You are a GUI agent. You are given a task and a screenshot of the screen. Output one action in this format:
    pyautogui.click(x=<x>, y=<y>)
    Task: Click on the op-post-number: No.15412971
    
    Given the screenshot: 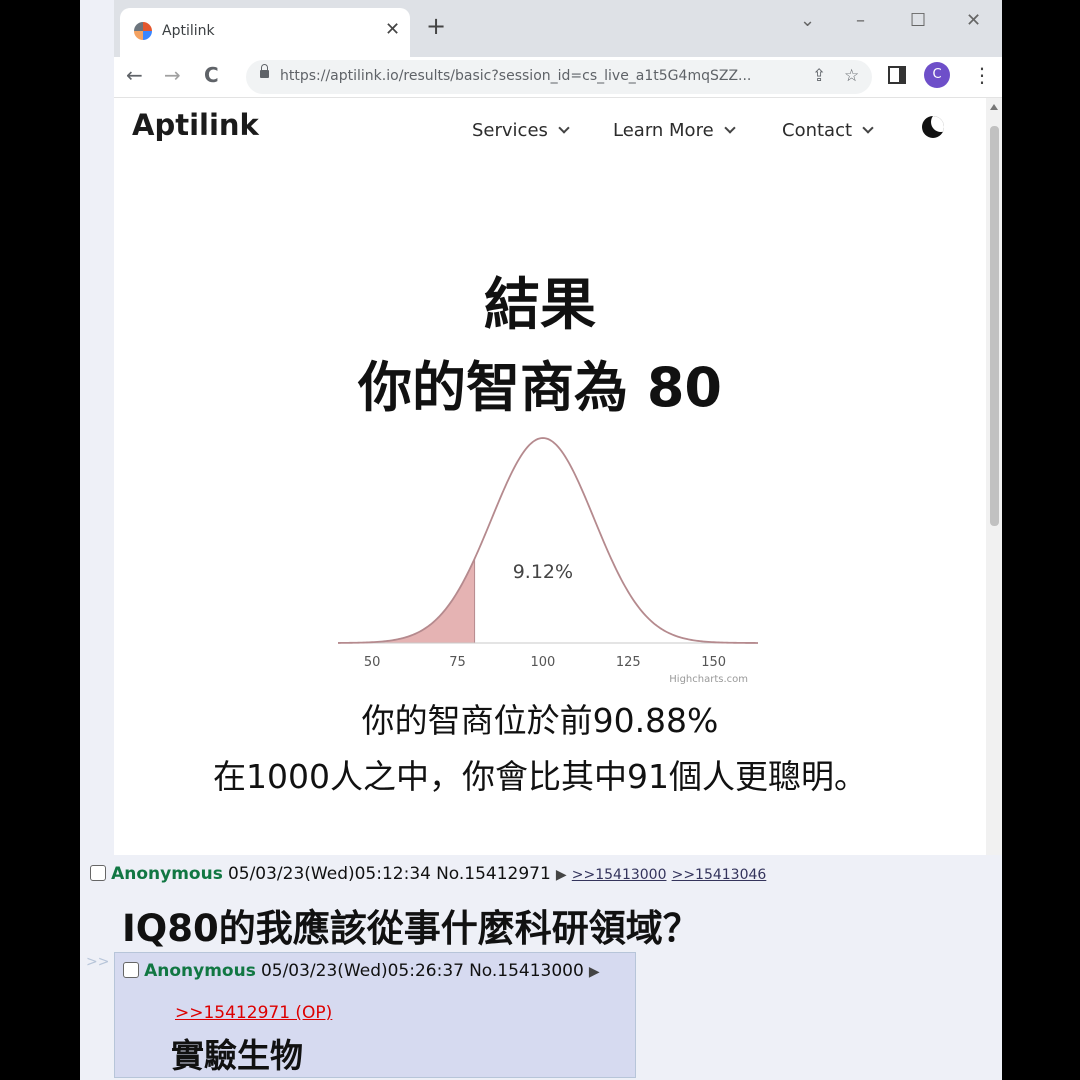 What is the action you would take?
    pyautogui.click(x=493, y=874)
    